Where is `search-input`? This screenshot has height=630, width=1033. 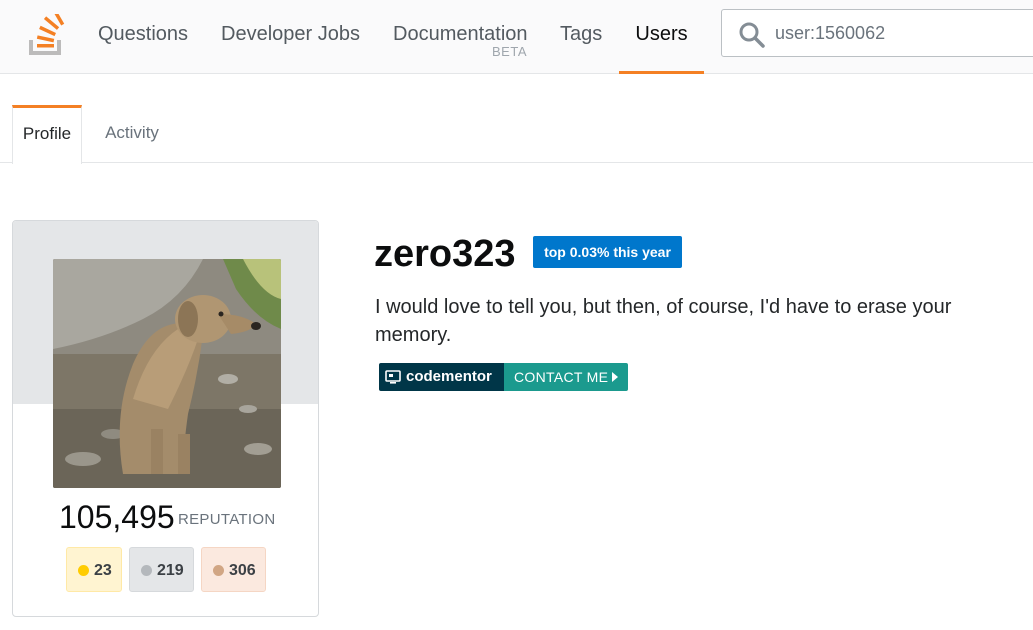
search-input is located at coordinates (904, 33).